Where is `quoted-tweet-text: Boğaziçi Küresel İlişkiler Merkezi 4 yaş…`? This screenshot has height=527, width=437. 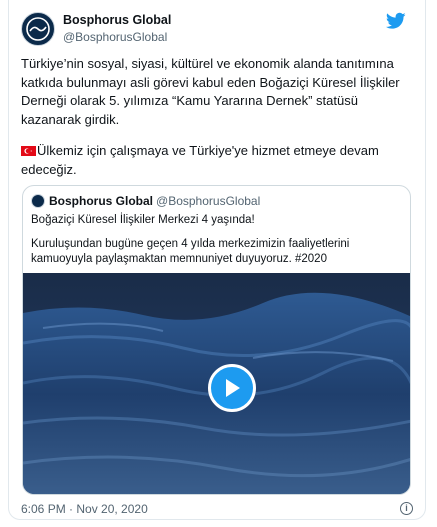
quoted-tweet-text: Boğaziçi Küresel İlişkiler Merkezi 4 yaş… is located at coordinates (217, 244).